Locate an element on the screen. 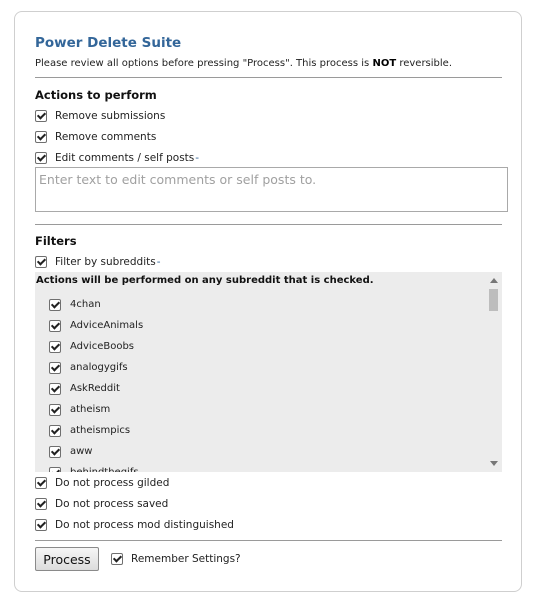 The image size is (536, 611). edit-text-field is located at coordinates (271, 189).